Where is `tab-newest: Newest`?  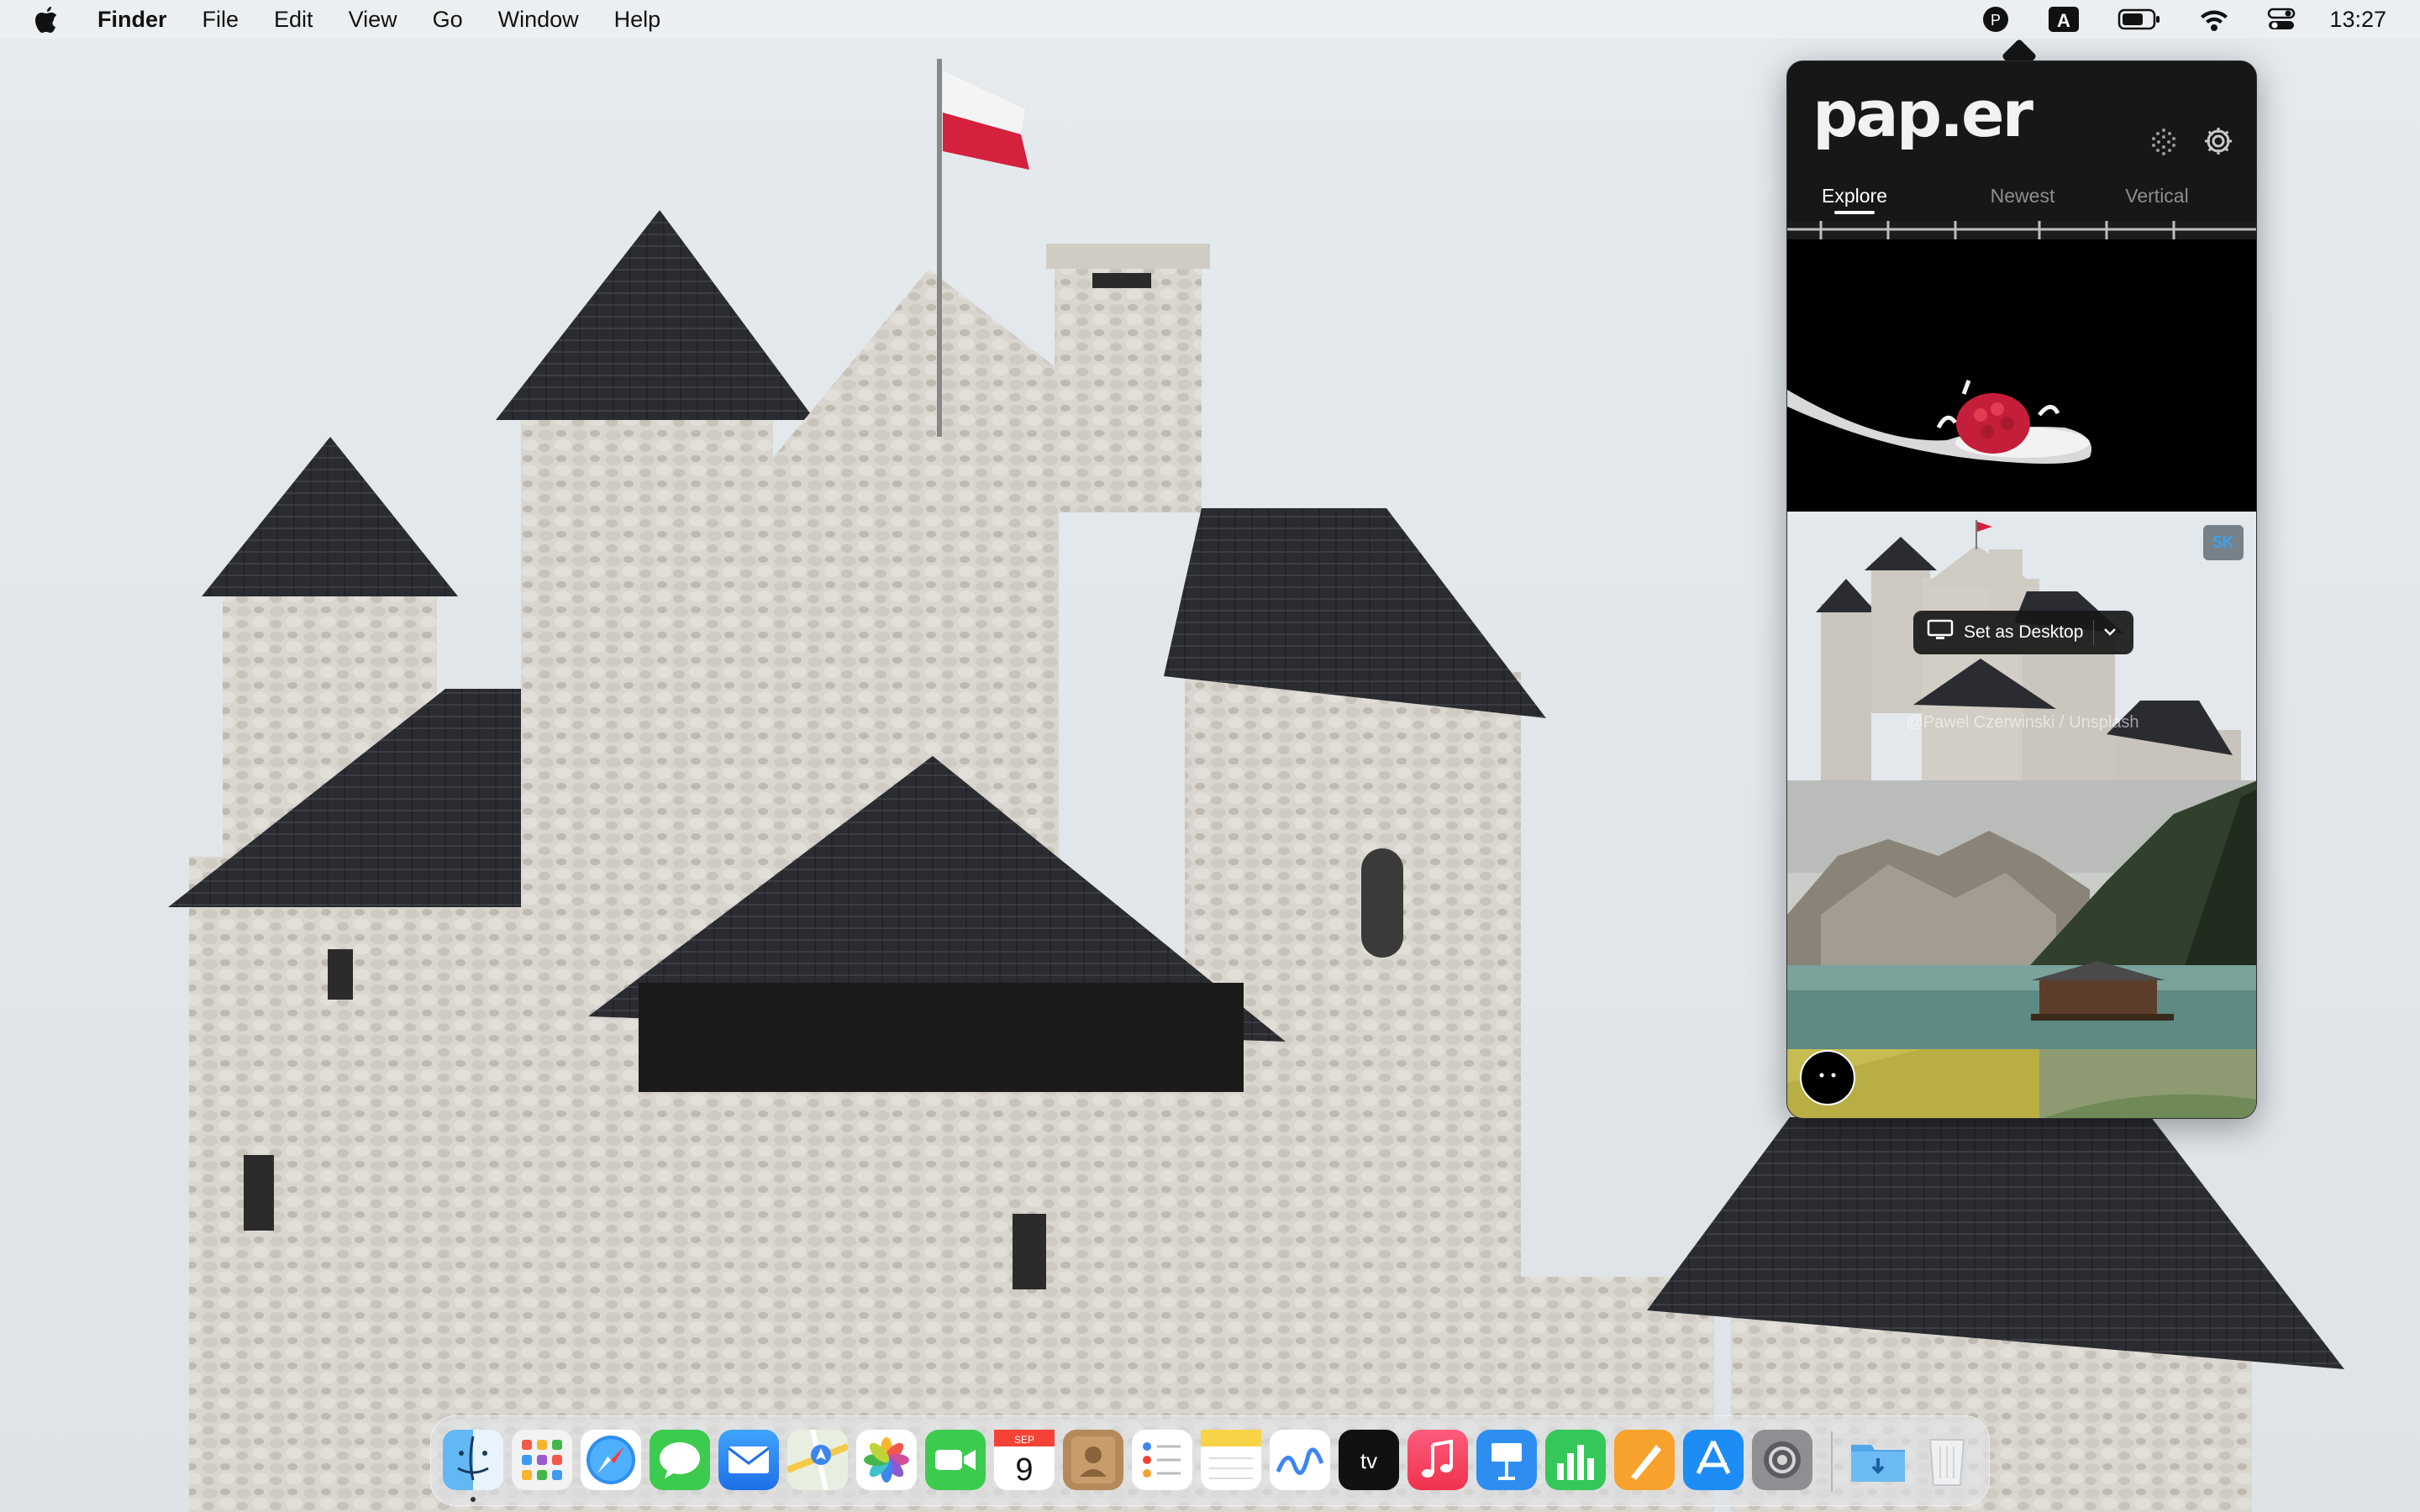
tab-newest: Newest is located at coordinates (2023, 197).